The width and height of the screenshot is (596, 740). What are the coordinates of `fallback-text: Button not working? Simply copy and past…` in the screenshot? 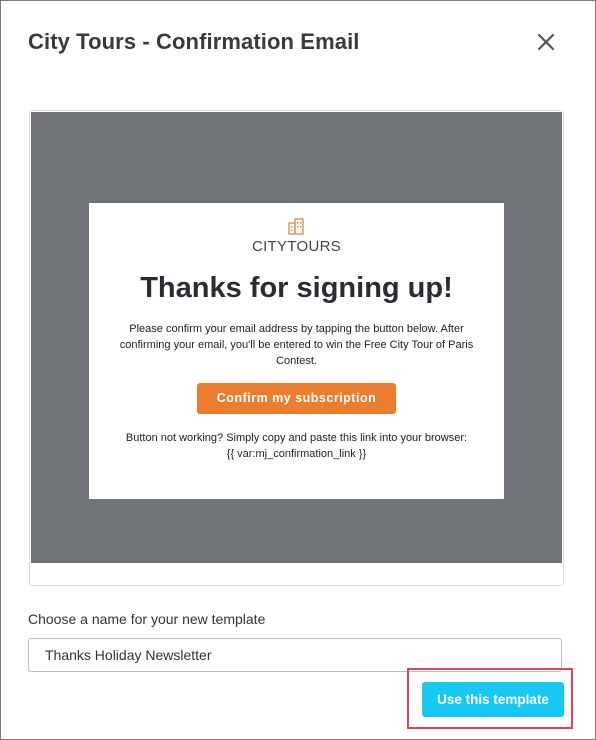 It's located at (296, 446).